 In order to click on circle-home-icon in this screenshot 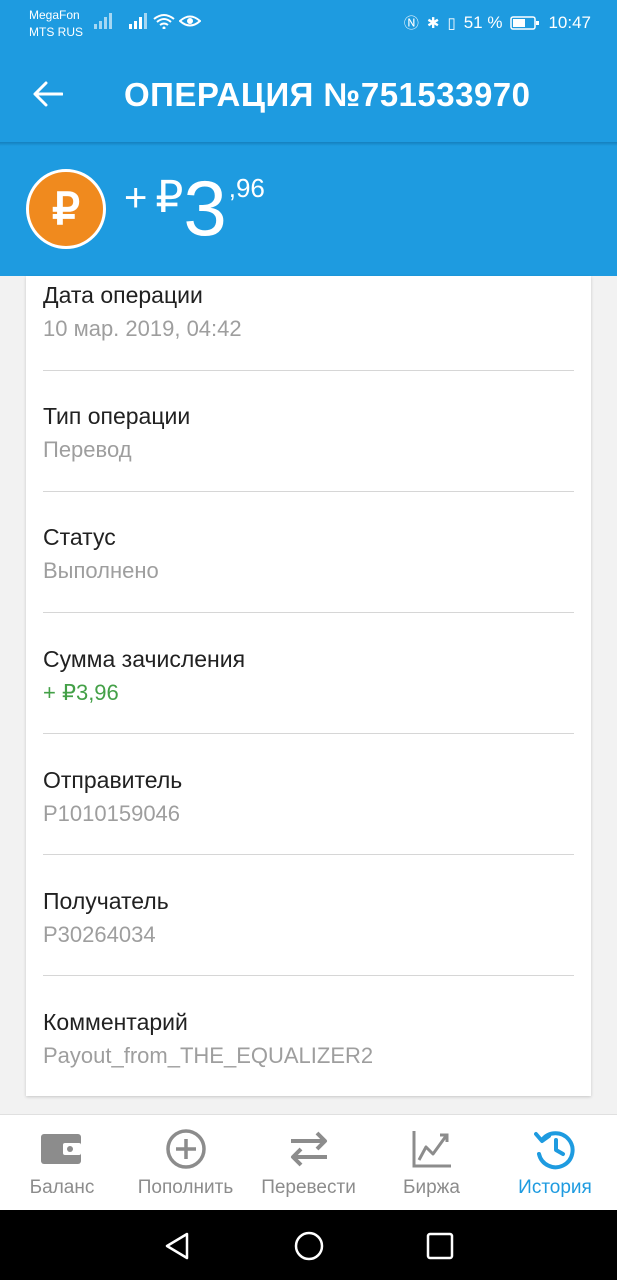, I will do `click(309, 1246)`.